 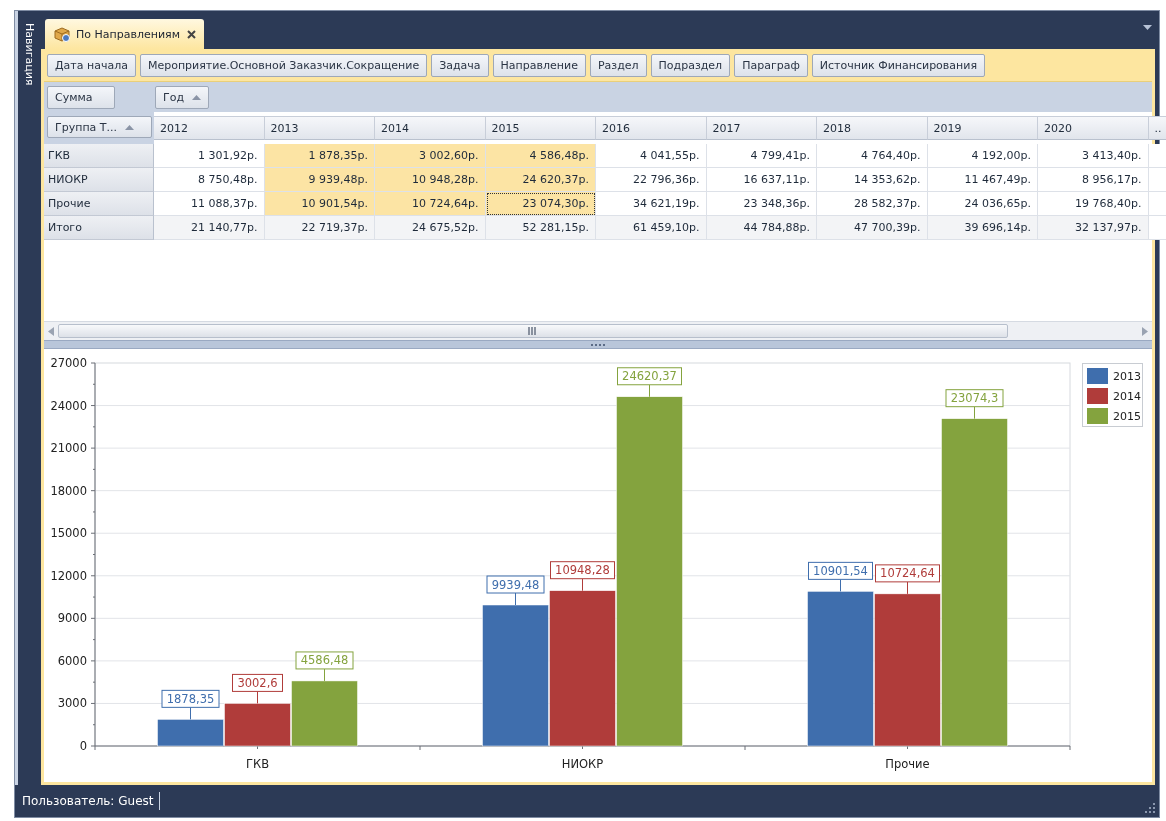 I want to click on column-header: 2019, so click(x=982, y=128).